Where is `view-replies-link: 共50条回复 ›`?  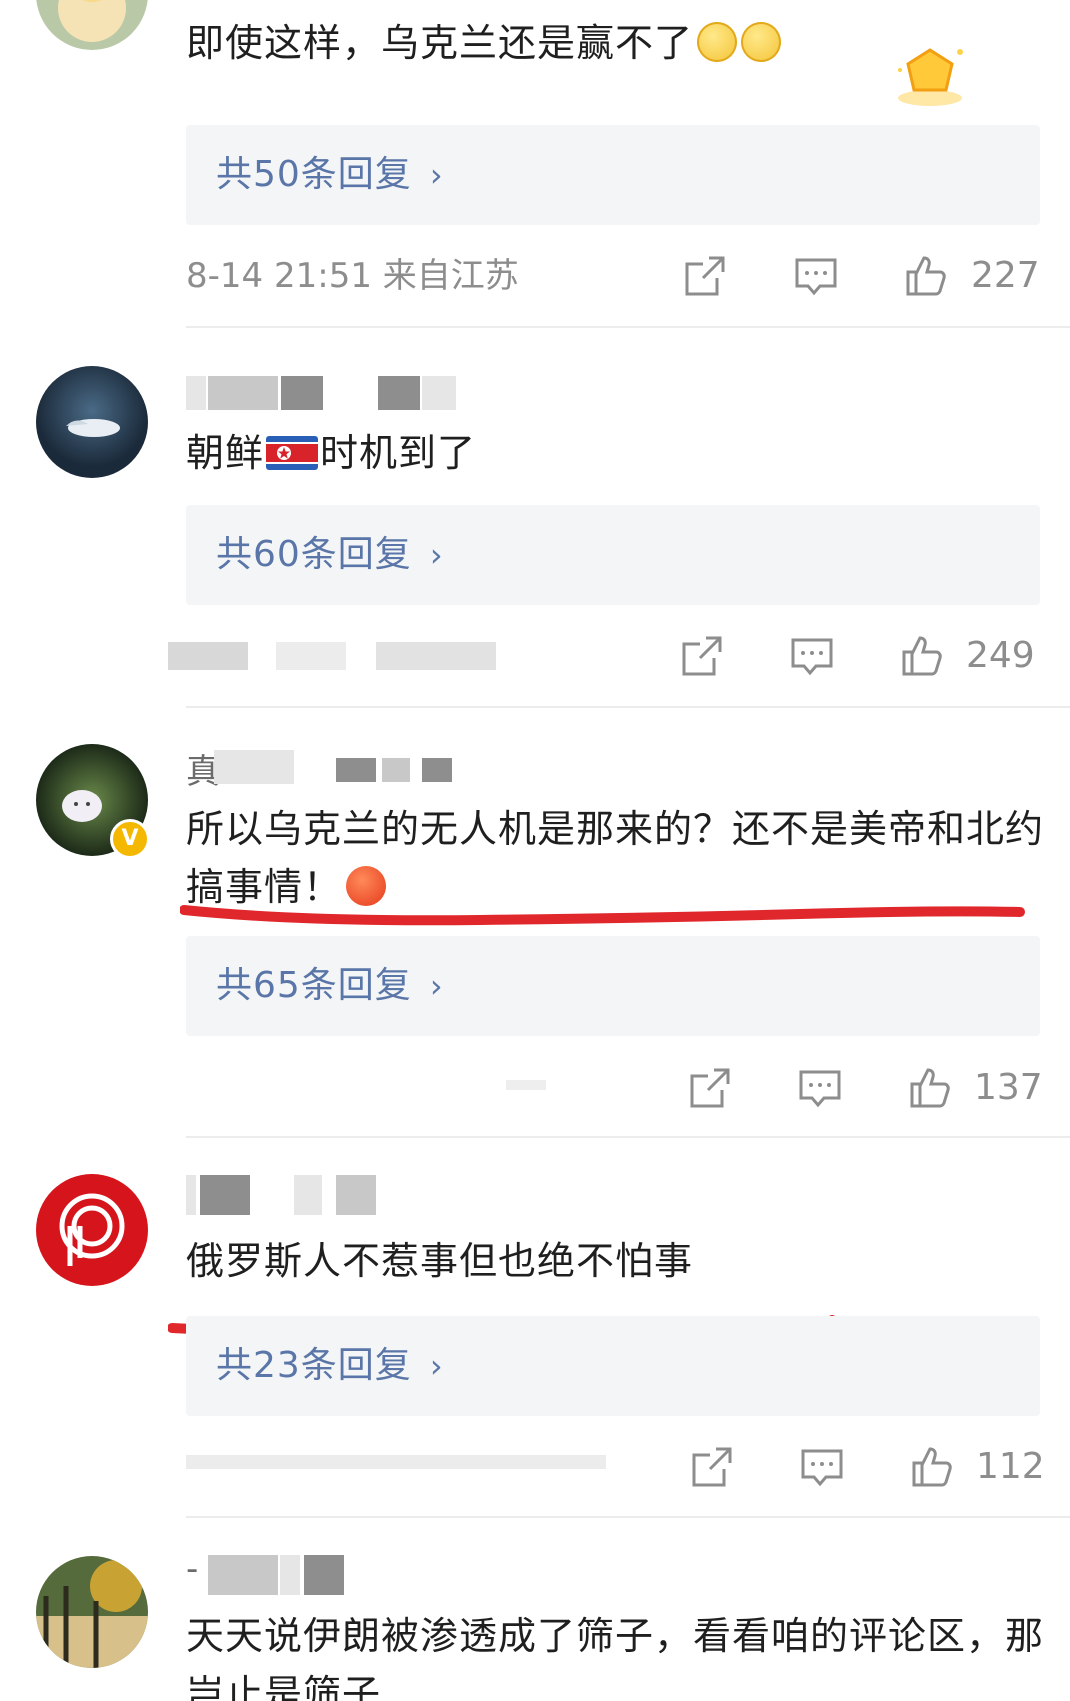
view-replies-link: 共50条回复 › is located at coordinates (330, 175).